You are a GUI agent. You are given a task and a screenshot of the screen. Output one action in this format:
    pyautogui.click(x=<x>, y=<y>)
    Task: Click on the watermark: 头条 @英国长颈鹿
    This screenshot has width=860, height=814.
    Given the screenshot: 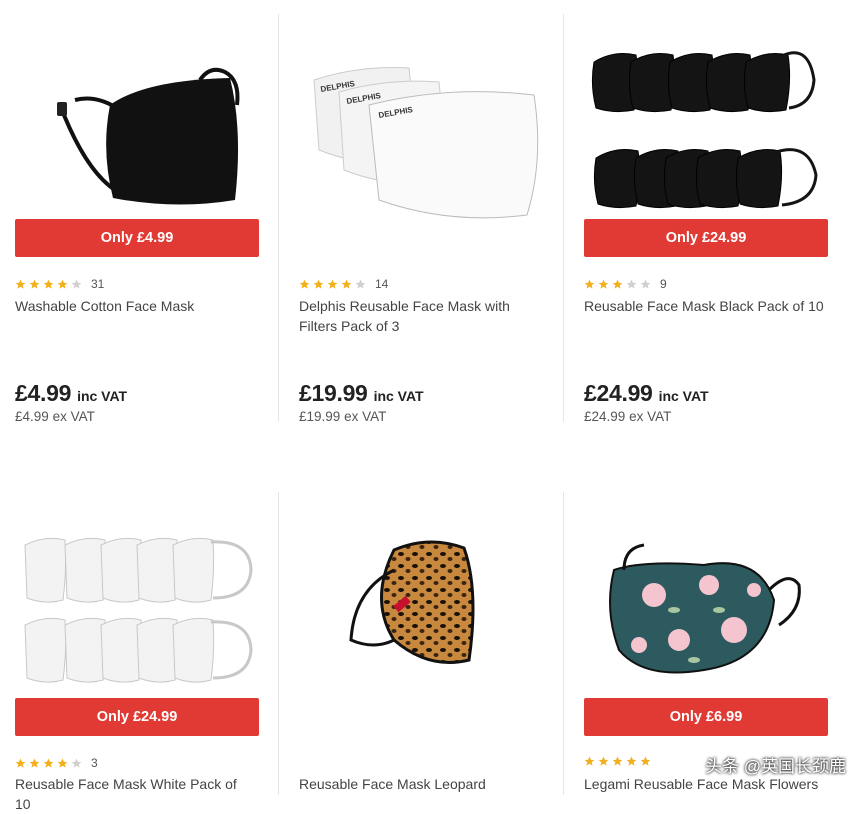 What is the action you would take?
    pyautogui.click(x=758, y=764)
    